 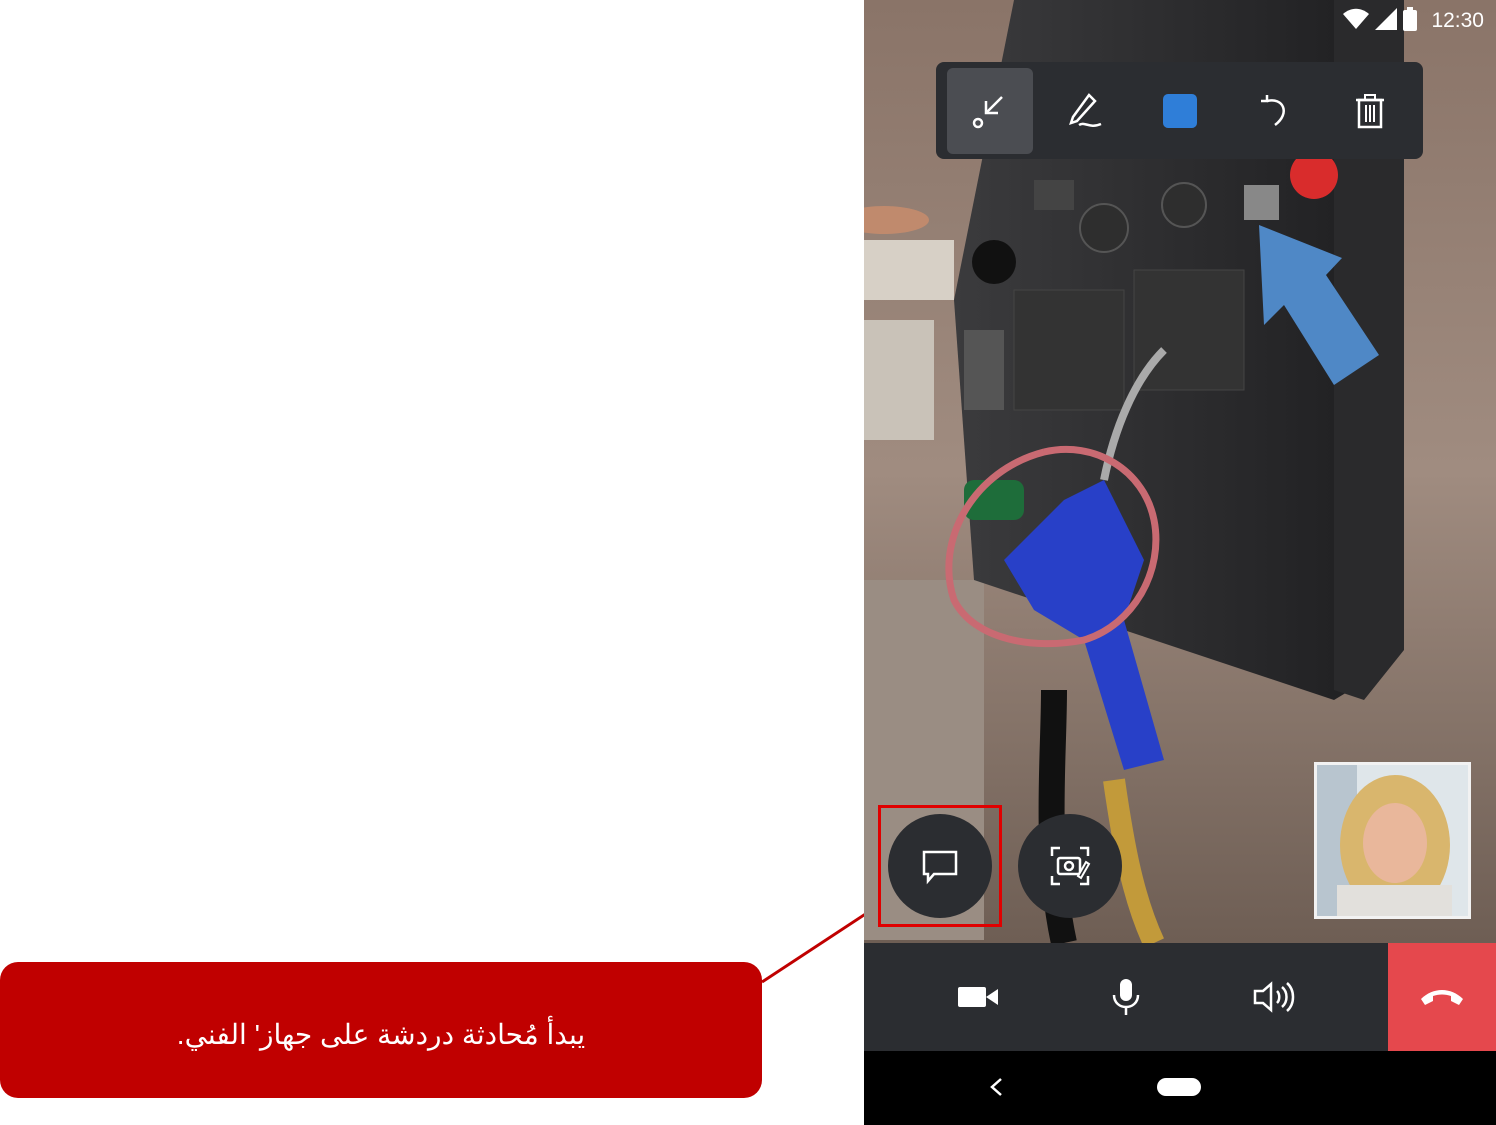 I want to click on status-bar: 12:30, so click(x=1413, y=21).